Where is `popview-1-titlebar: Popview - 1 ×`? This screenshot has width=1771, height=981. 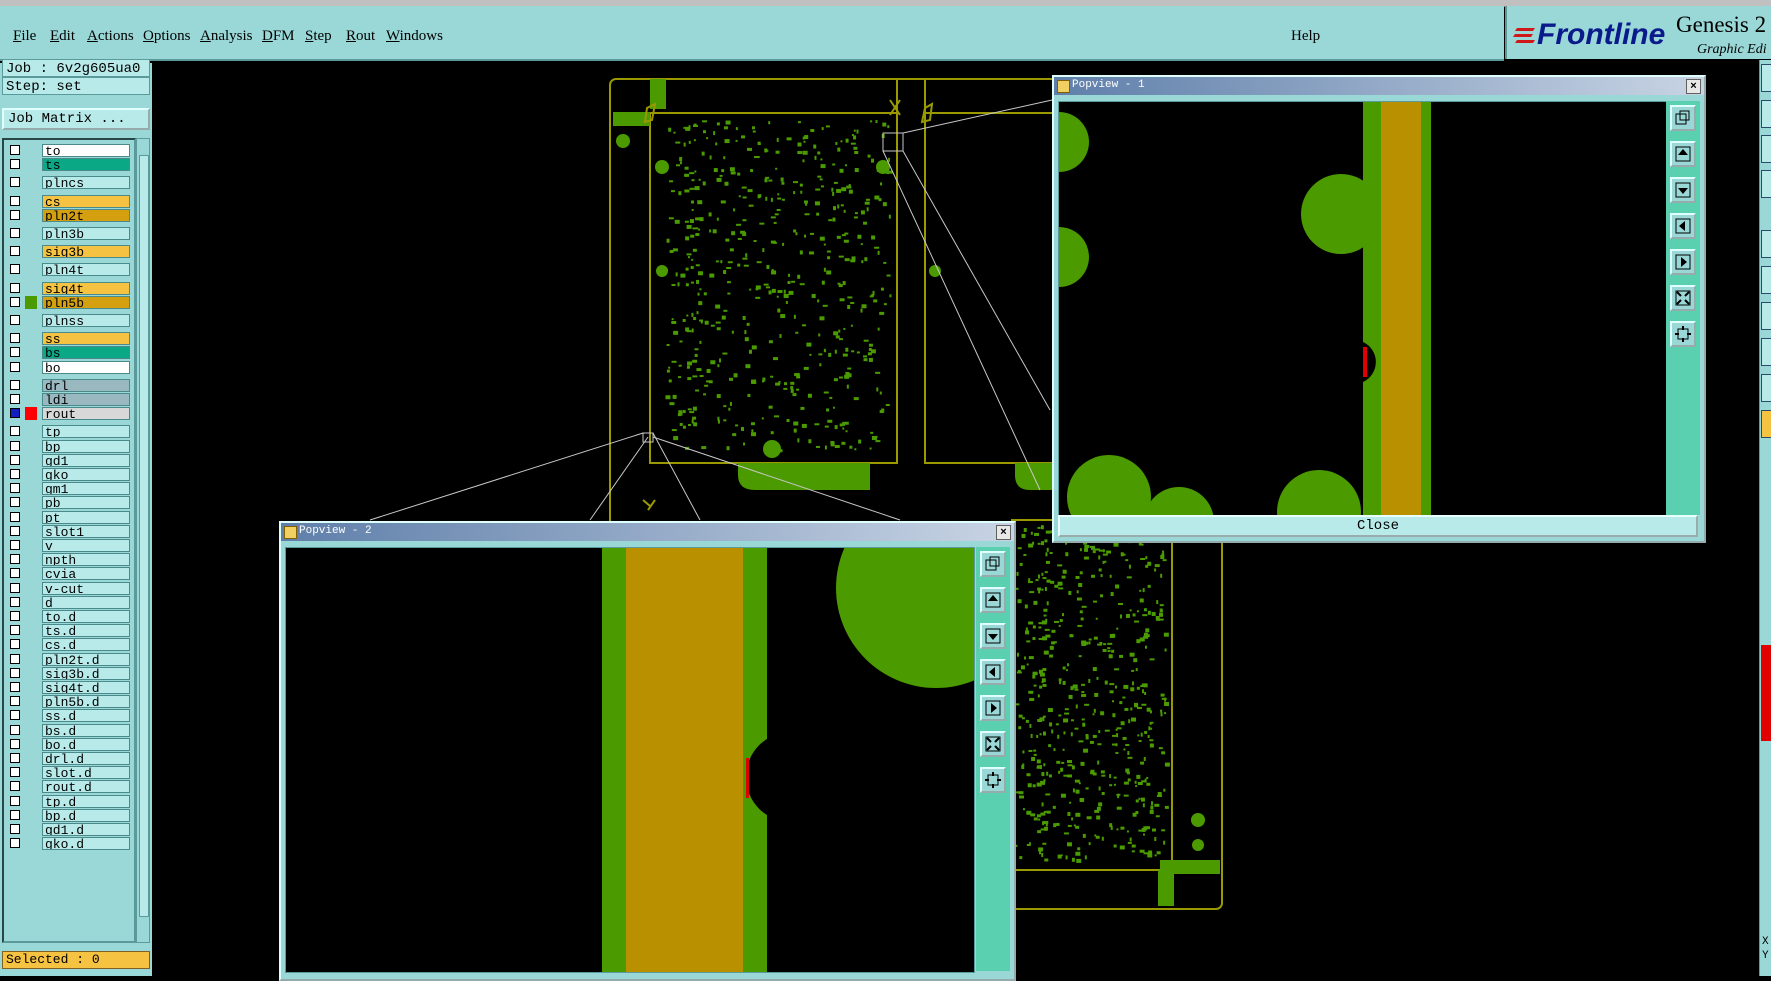
popview-1-titlebar: Popview - 1 × is located at coordinates (1379, 86).